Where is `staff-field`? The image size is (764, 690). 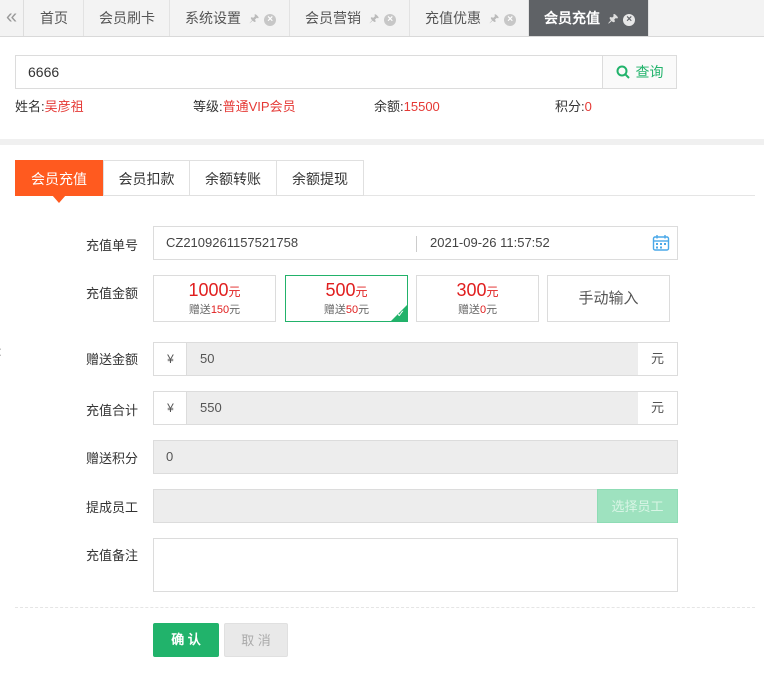 staff-field is located at coordinates (375, 506).